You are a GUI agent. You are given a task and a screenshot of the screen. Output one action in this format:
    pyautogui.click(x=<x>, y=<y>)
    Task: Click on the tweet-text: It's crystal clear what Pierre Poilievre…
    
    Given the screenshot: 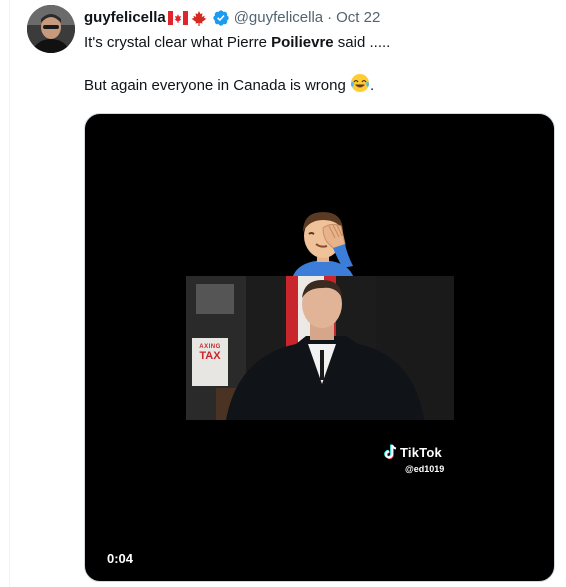 What is the action you would take?
    pyautogui.click(x=319, y=64)
    